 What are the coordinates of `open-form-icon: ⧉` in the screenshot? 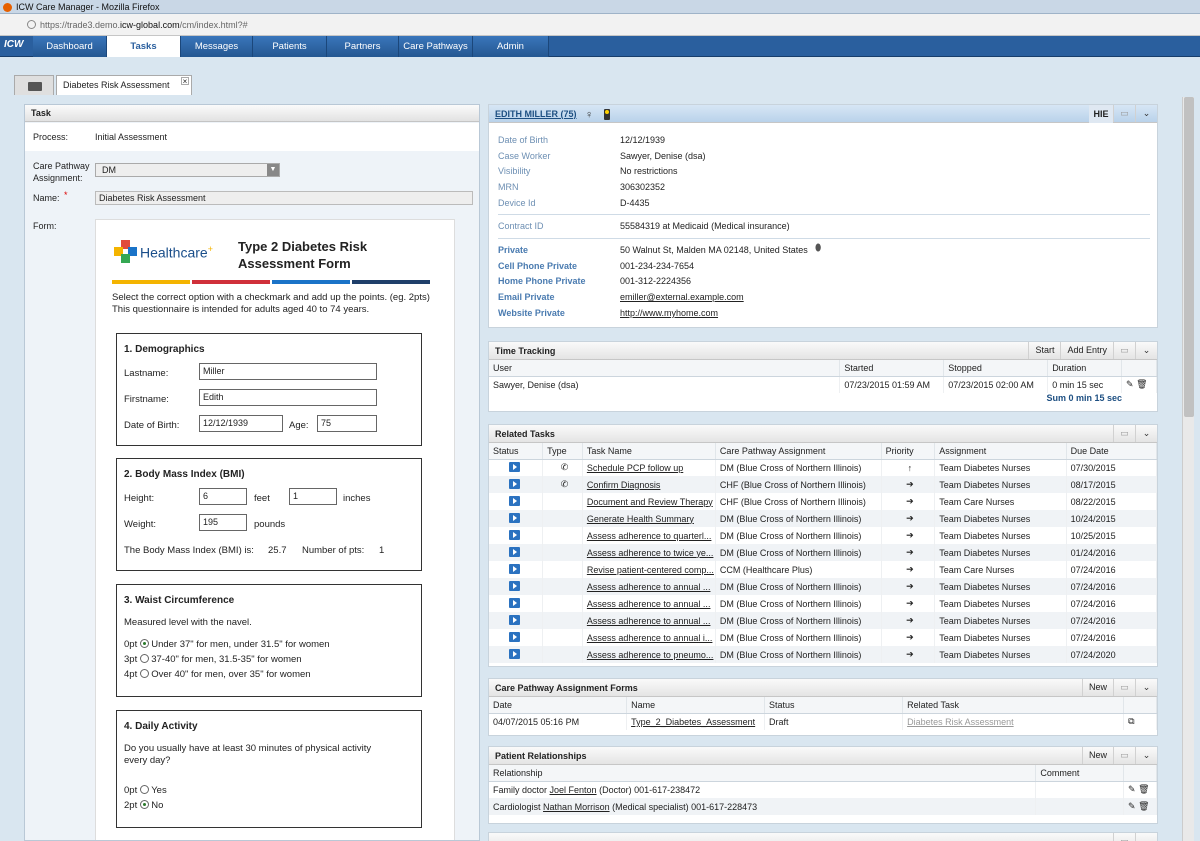 It's located at (1140, 721).